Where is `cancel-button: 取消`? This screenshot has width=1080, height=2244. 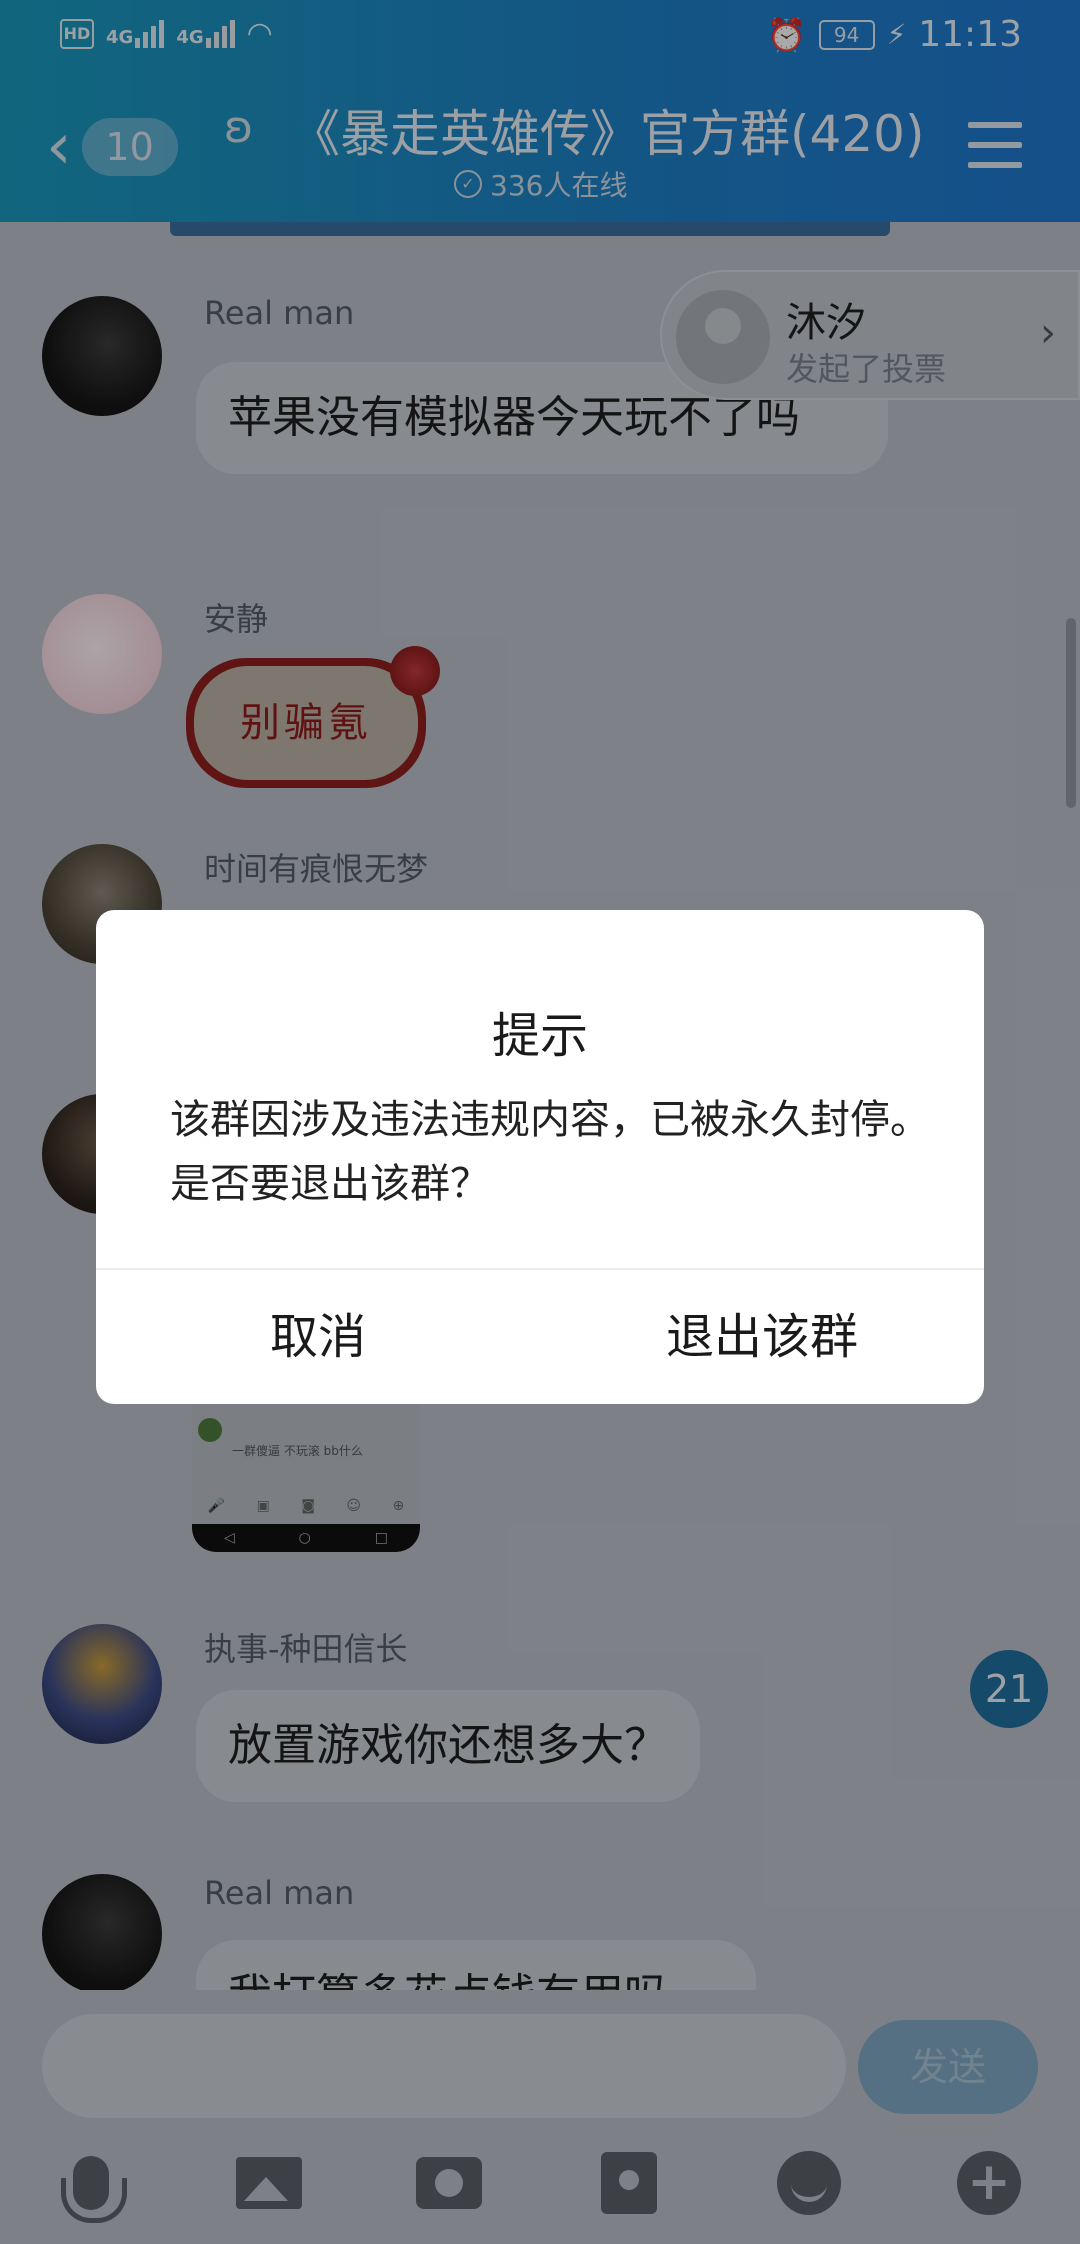 cancel-button: 取消 is located at coordinates (318, 1337).